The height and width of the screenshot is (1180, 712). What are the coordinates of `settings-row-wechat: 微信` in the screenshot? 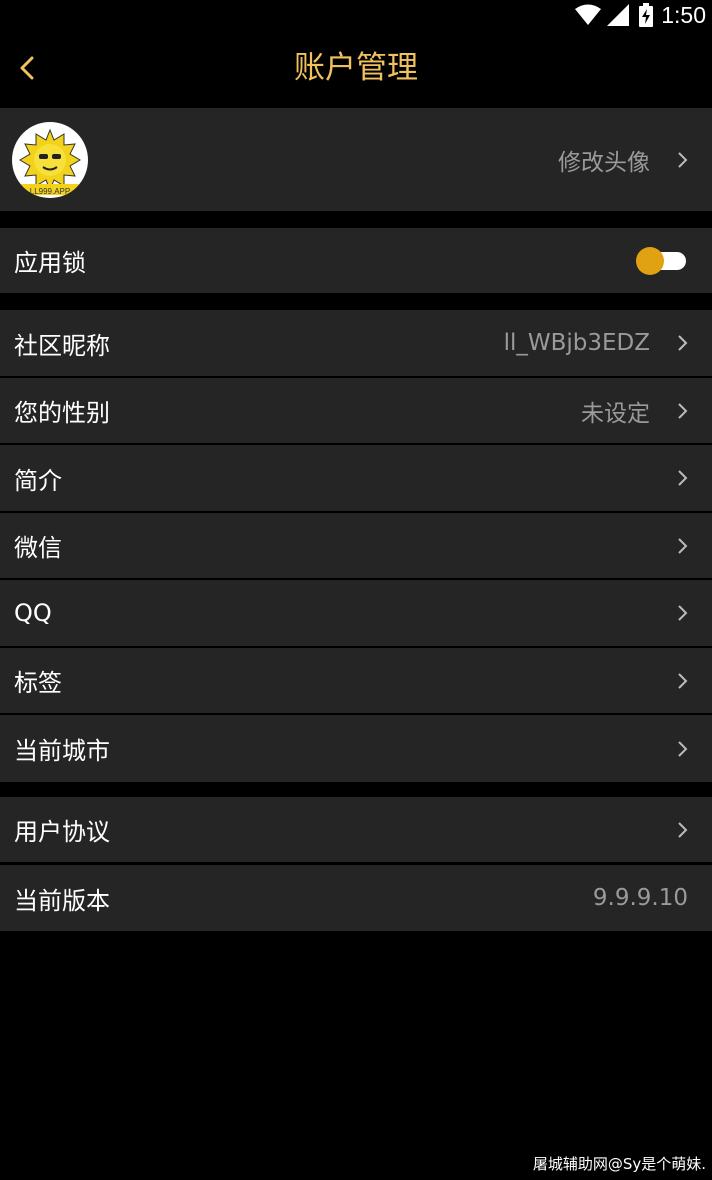 It's located at (356, 545).